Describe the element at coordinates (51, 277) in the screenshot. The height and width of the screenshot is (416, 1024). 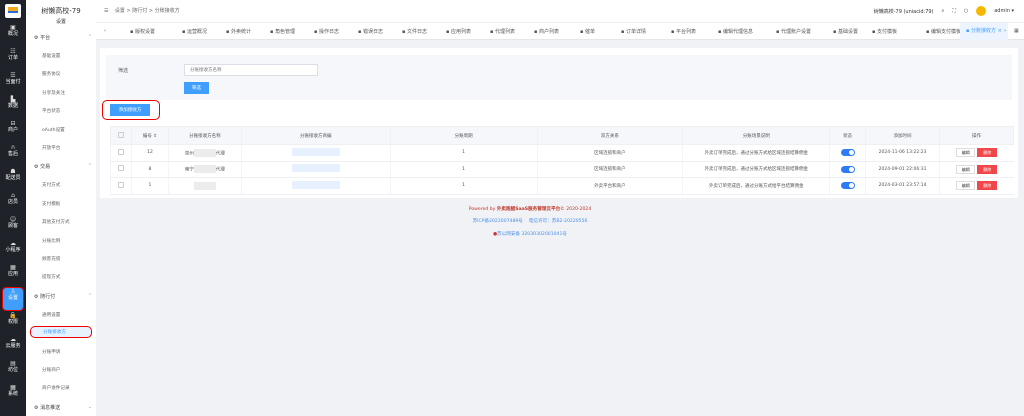
I see `sidebar-item: 提现方式` at that location.